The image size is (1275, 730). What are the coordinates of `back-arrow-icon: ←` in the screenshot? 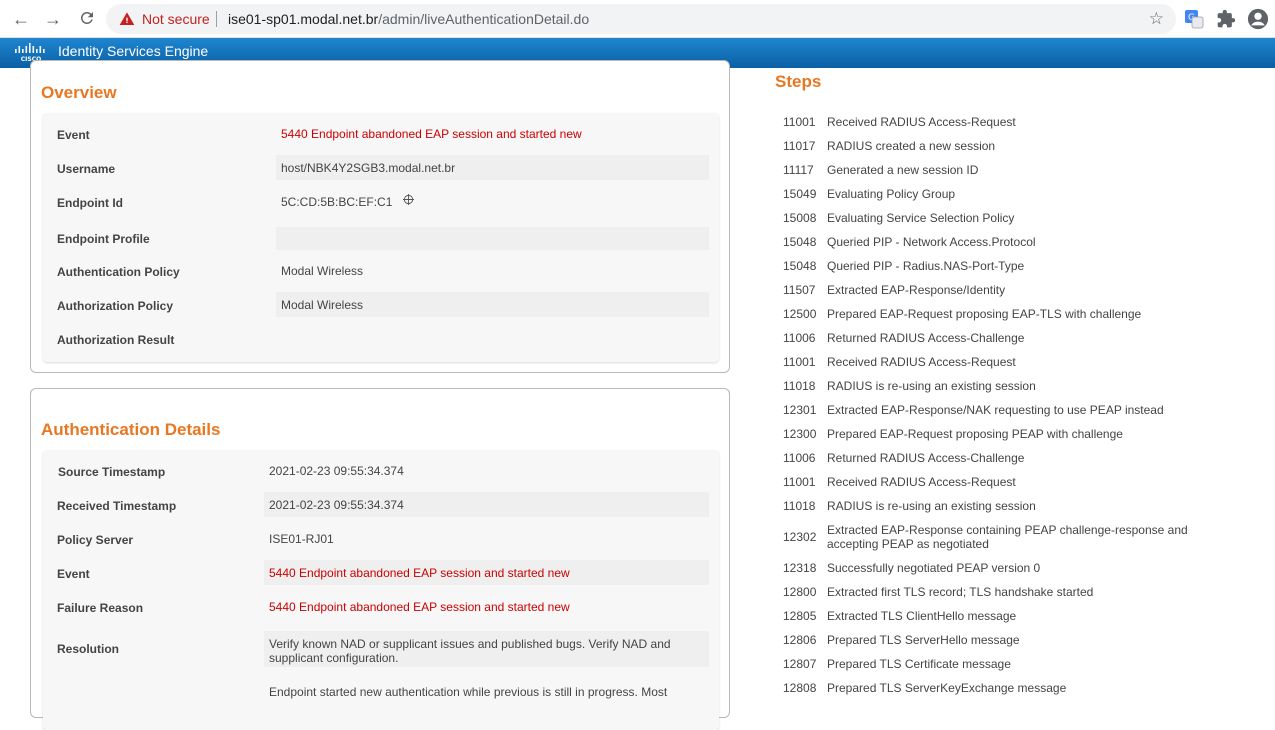 It's located at (21, 19).